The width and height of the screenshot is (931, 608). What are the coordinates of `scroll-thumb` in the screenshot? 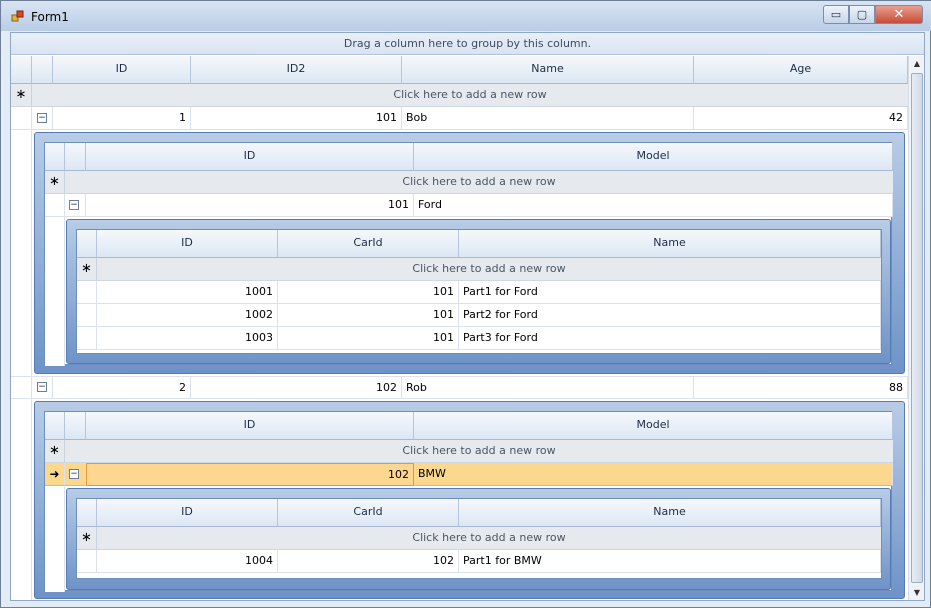 It's located at (917, 328).